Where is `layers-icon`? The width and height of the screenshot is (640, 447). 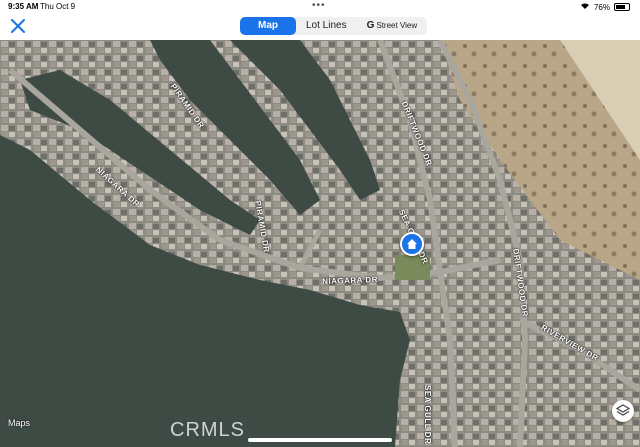 layers-icon is located at coordinates (623, 410).